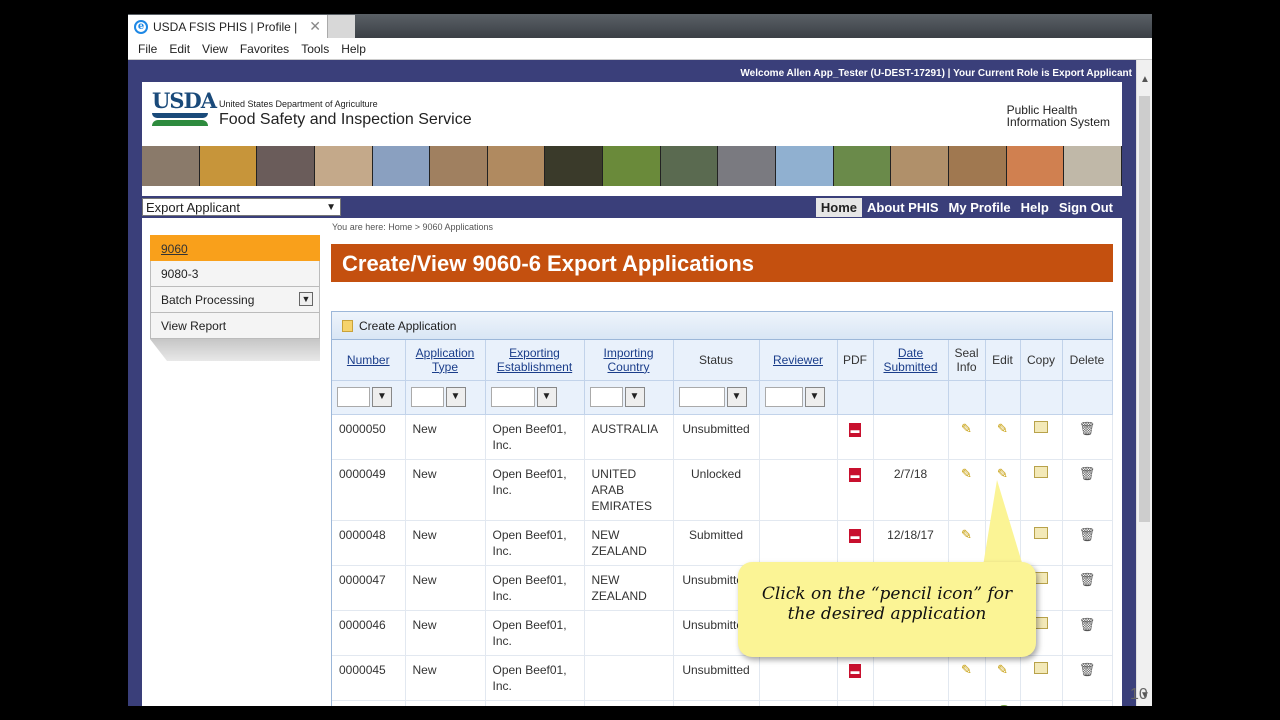 The image size is (1280, 720). I want to click on col-pdf: PDF, so click(855, 360).